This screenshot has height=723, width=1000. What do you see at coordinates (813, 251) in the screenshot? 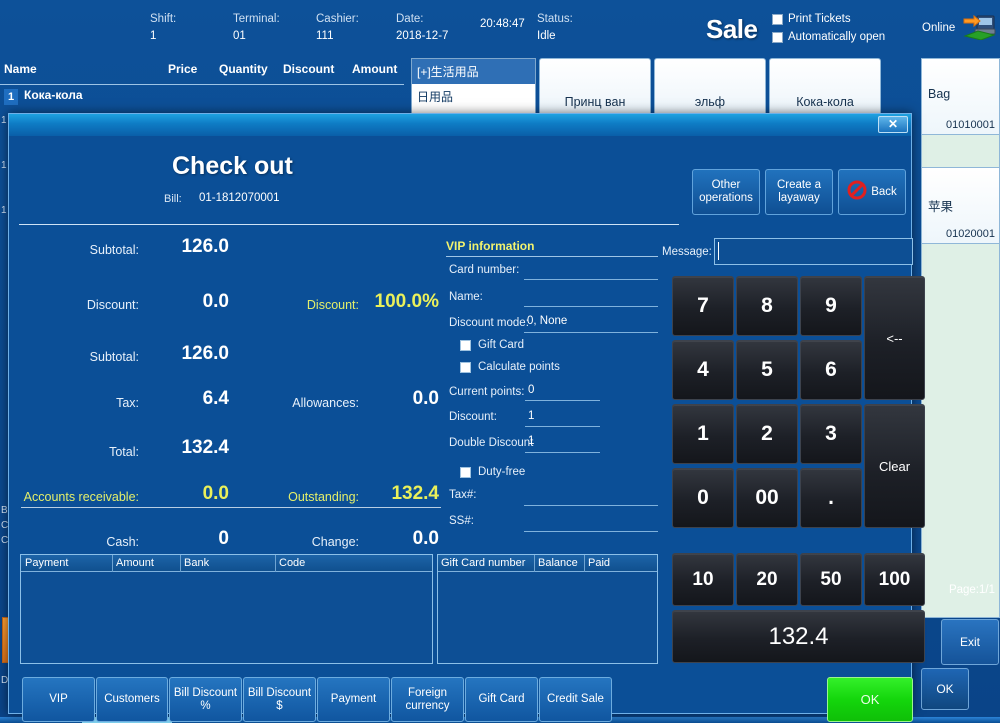
I see `message-input` at bounding box center [813, 251].